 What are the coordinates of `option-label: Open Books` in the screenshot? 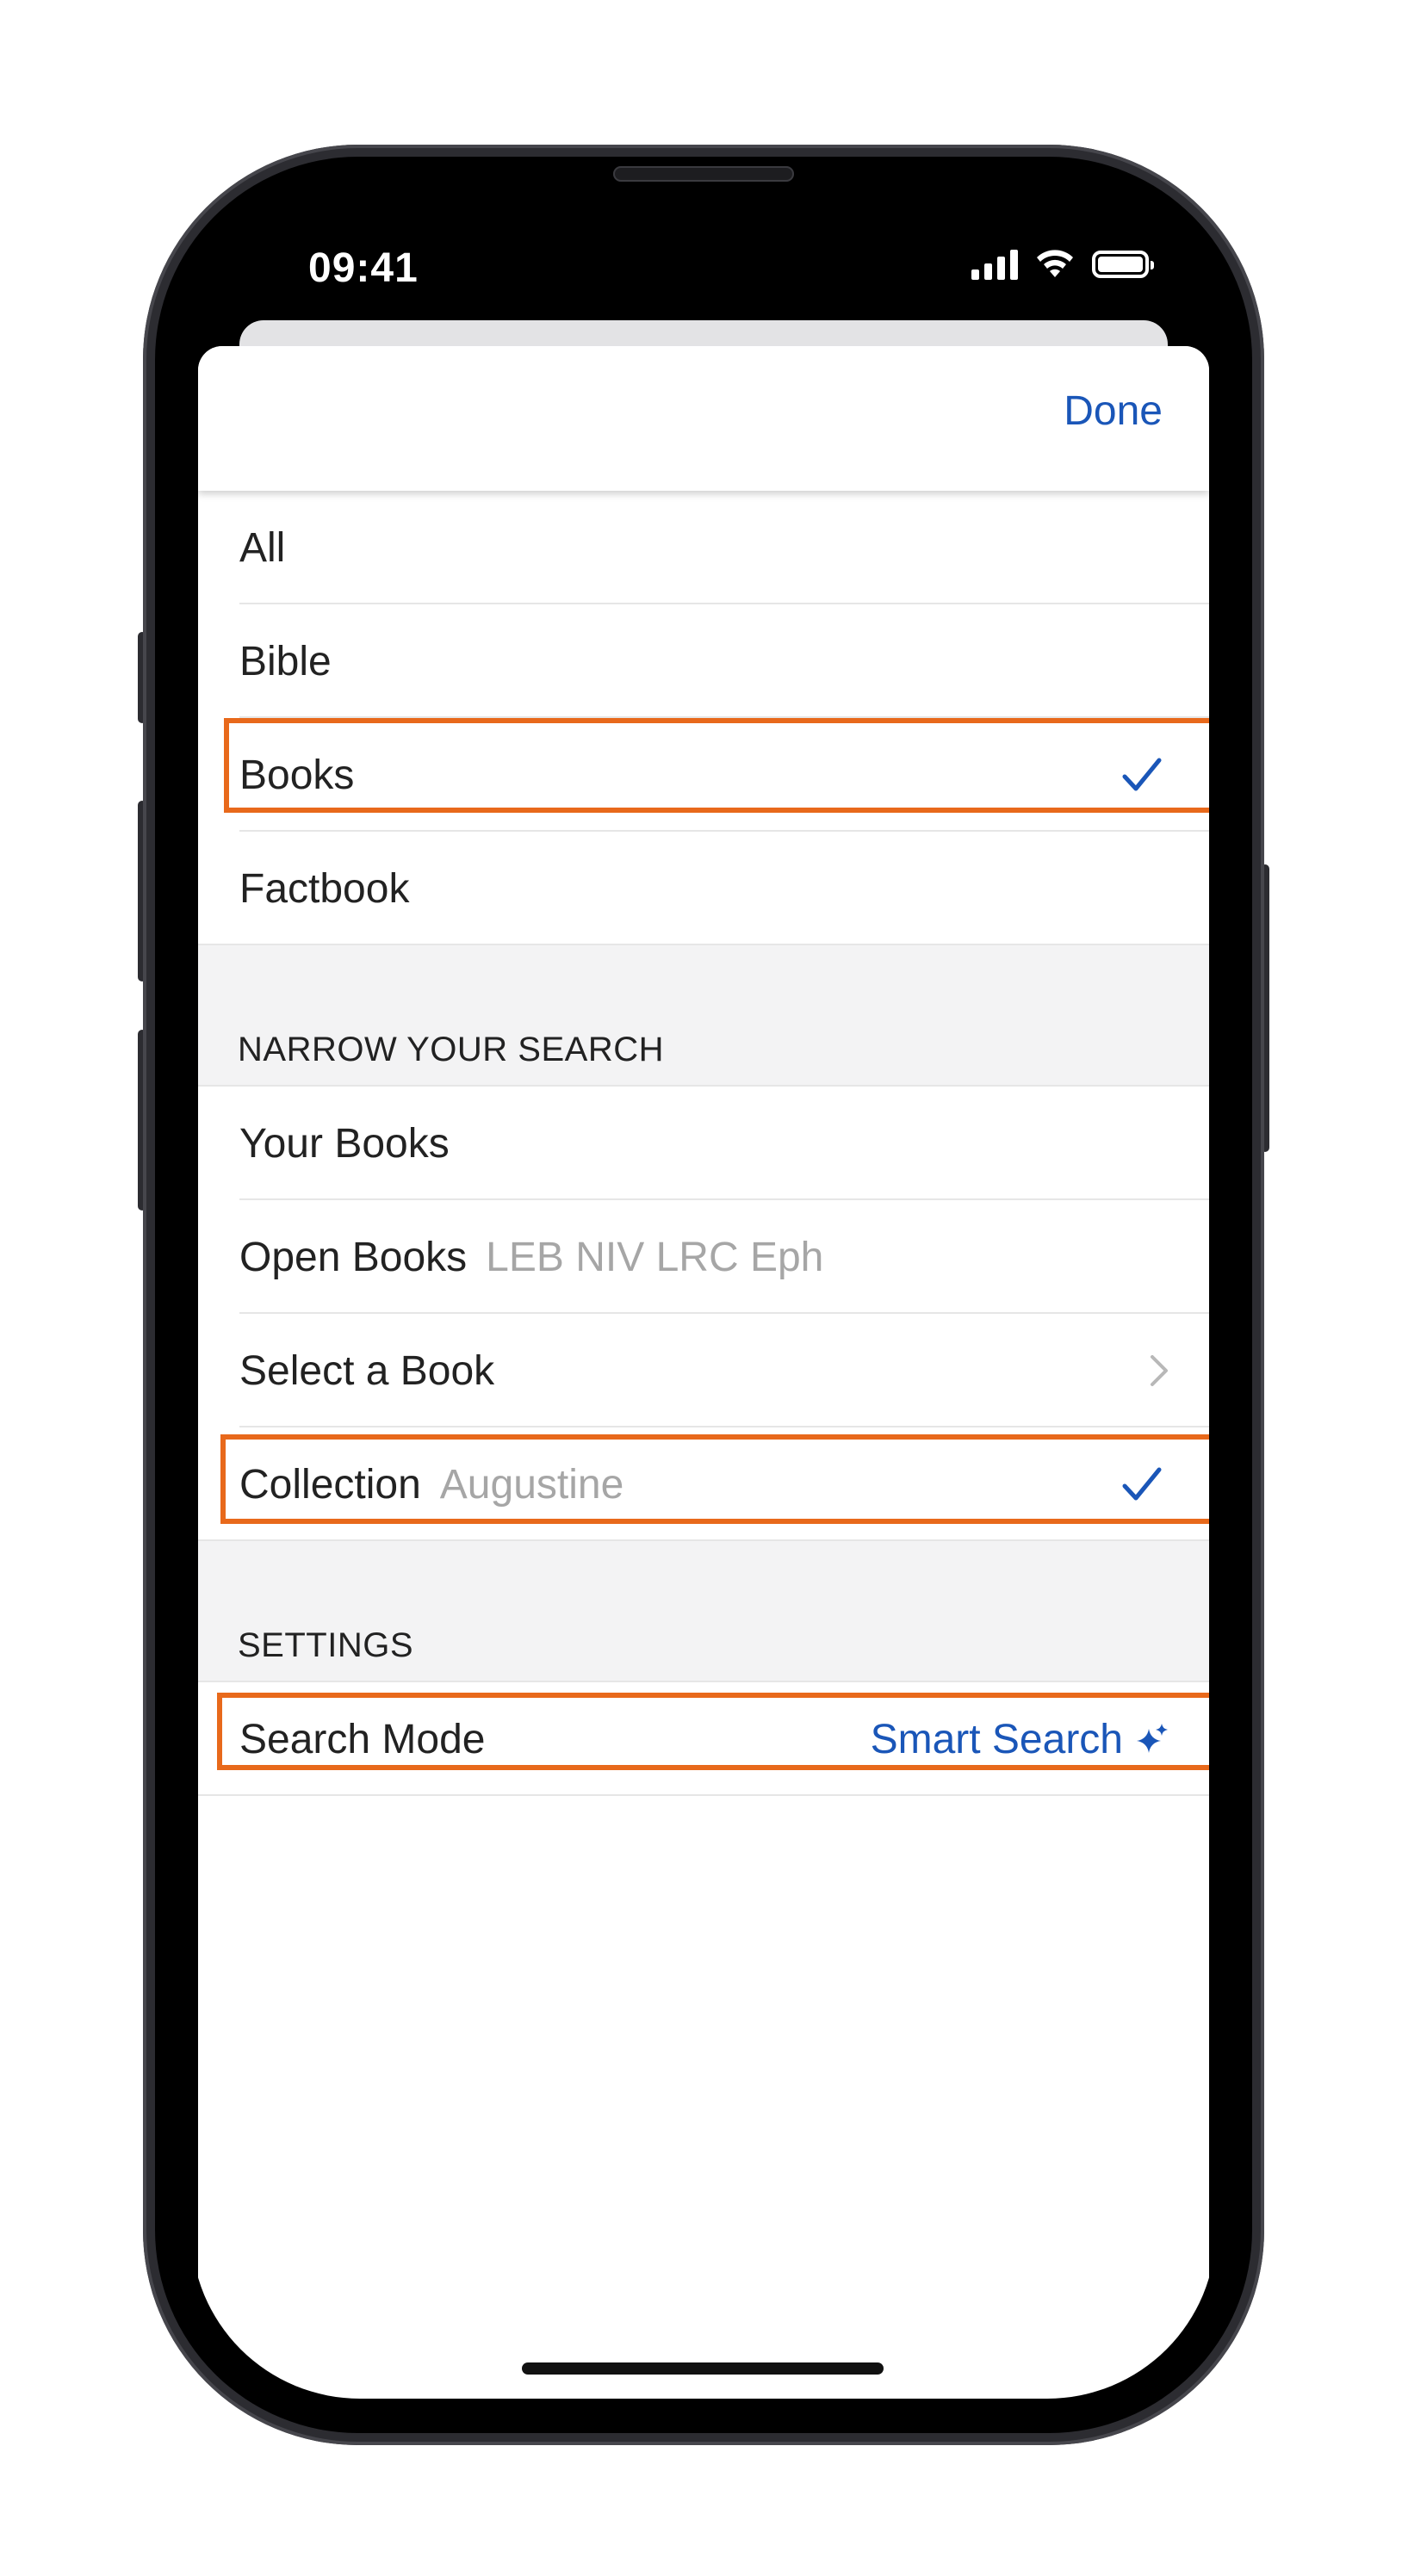 It's located at (353, 1257).